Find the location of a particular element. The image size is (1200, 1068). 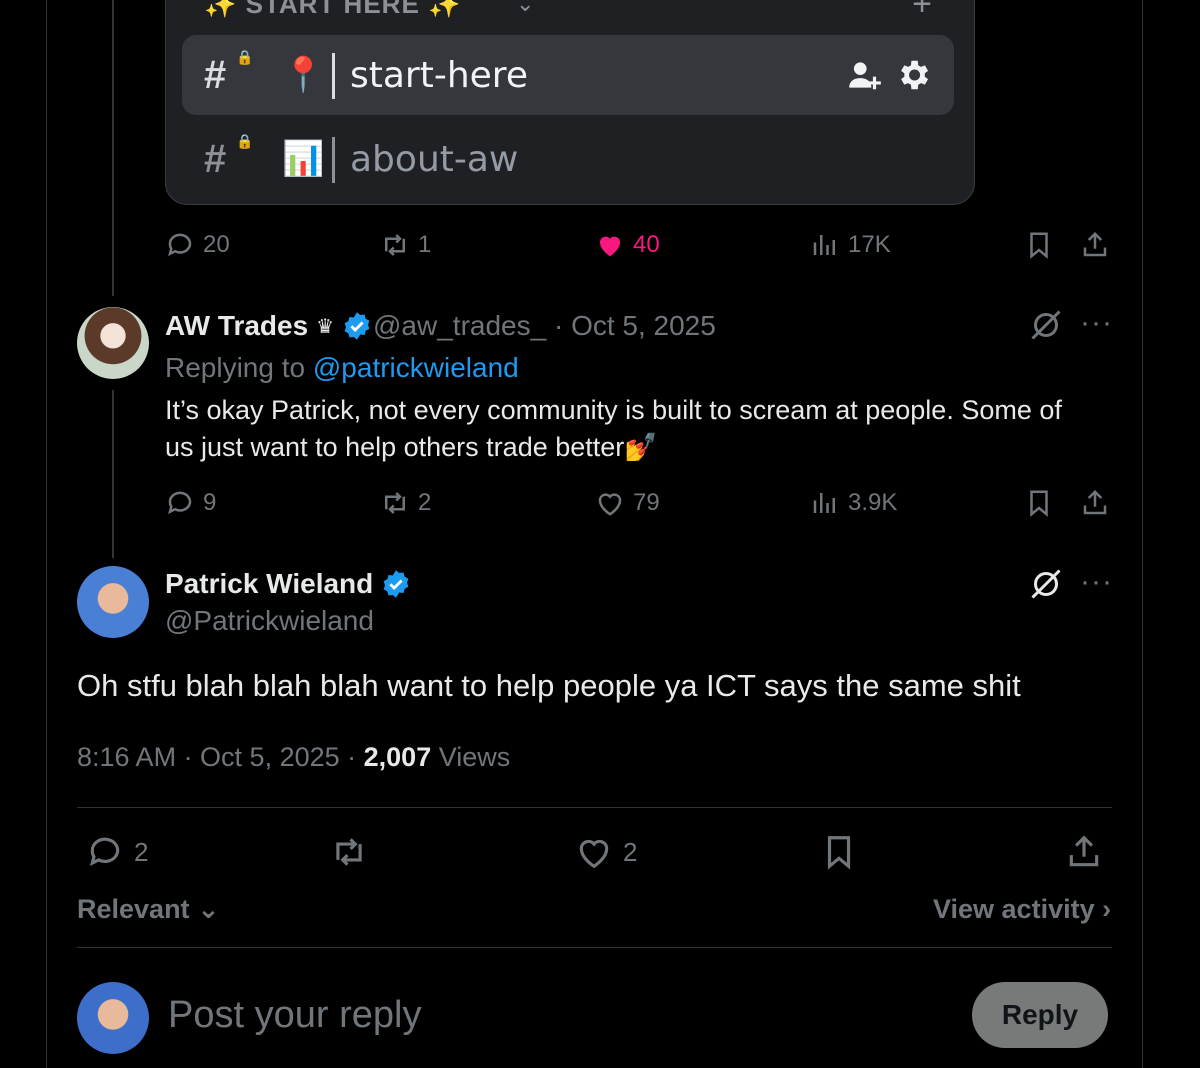

reply-button: 9 is located at coordinates (190, 503).